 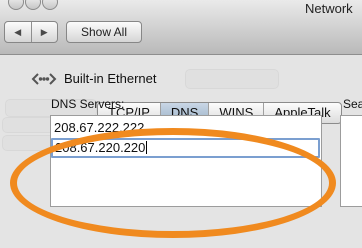 I want to click on ethernet-icon, so click(x=44, y=79).